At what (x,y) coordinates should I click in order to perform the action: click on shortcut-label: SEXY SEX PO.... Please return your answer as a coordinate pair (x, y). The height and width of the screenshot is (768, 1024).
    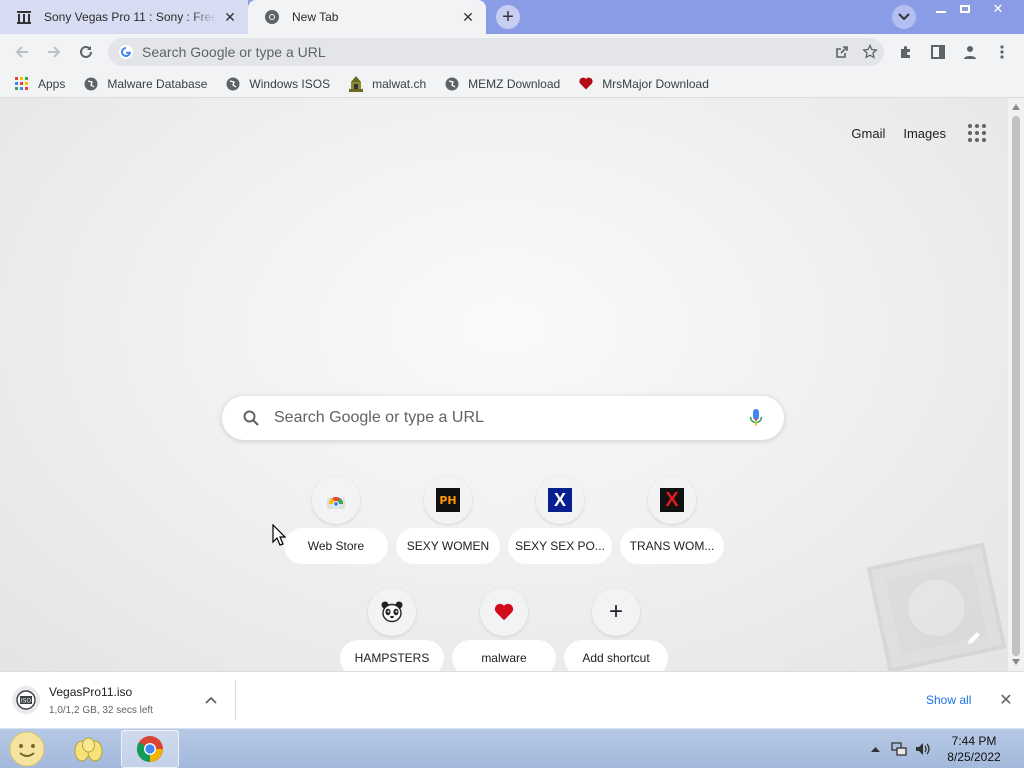
    Looking at the image, I should click on (560, 546).